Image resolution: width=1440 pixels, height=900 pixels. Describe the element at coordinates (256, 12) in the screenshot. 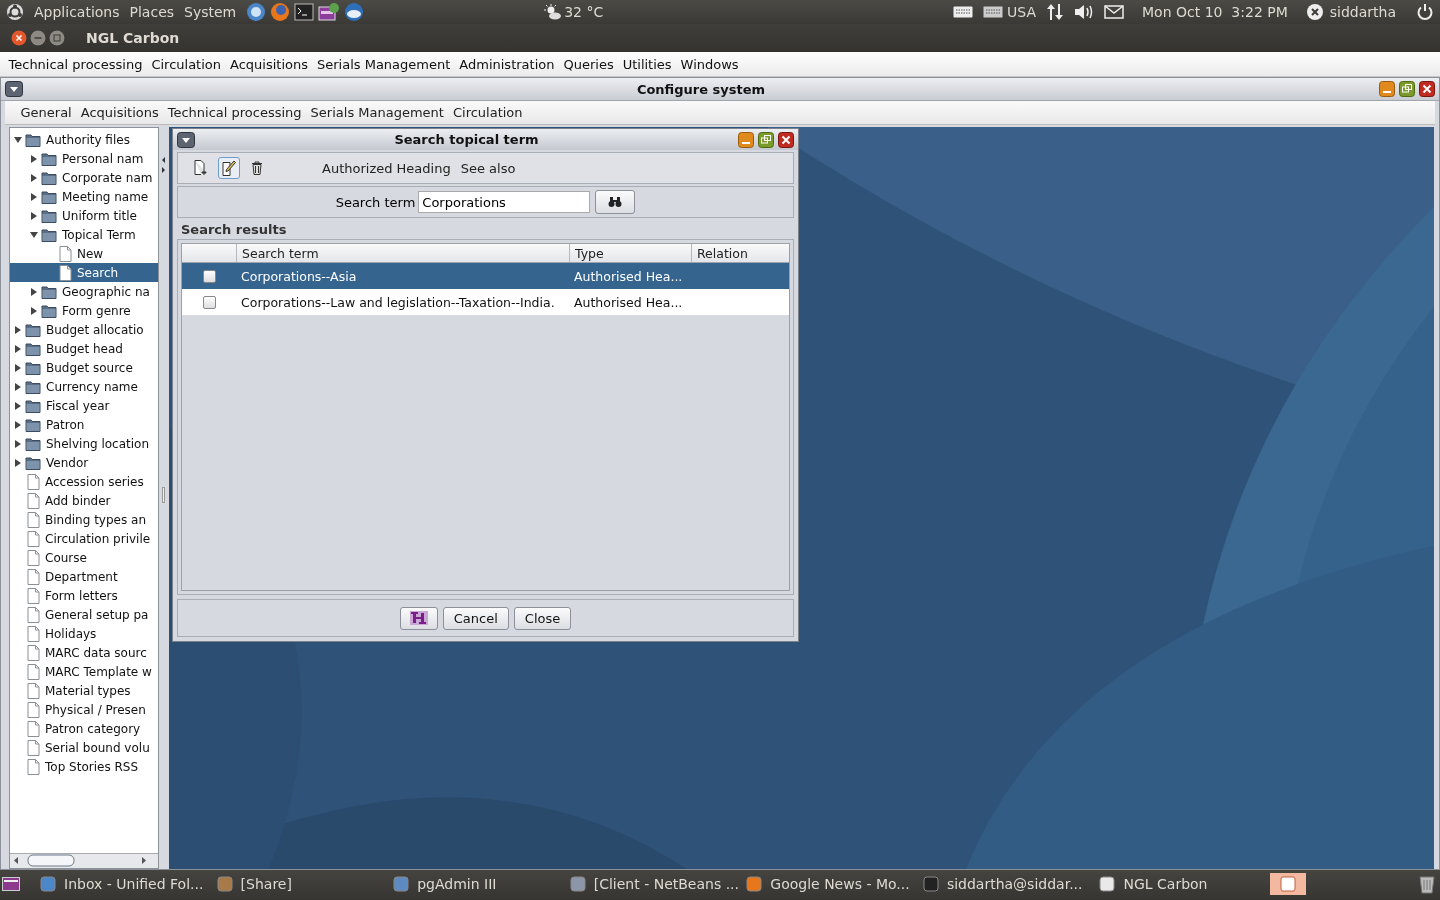

I see `browser-icon` at that location.